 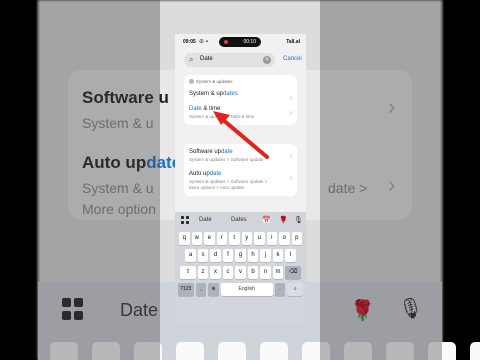 What do you see at coordinates (211, 152) in the screenshot?
I see `result-title: Software update` at bounding box center [211, 152].